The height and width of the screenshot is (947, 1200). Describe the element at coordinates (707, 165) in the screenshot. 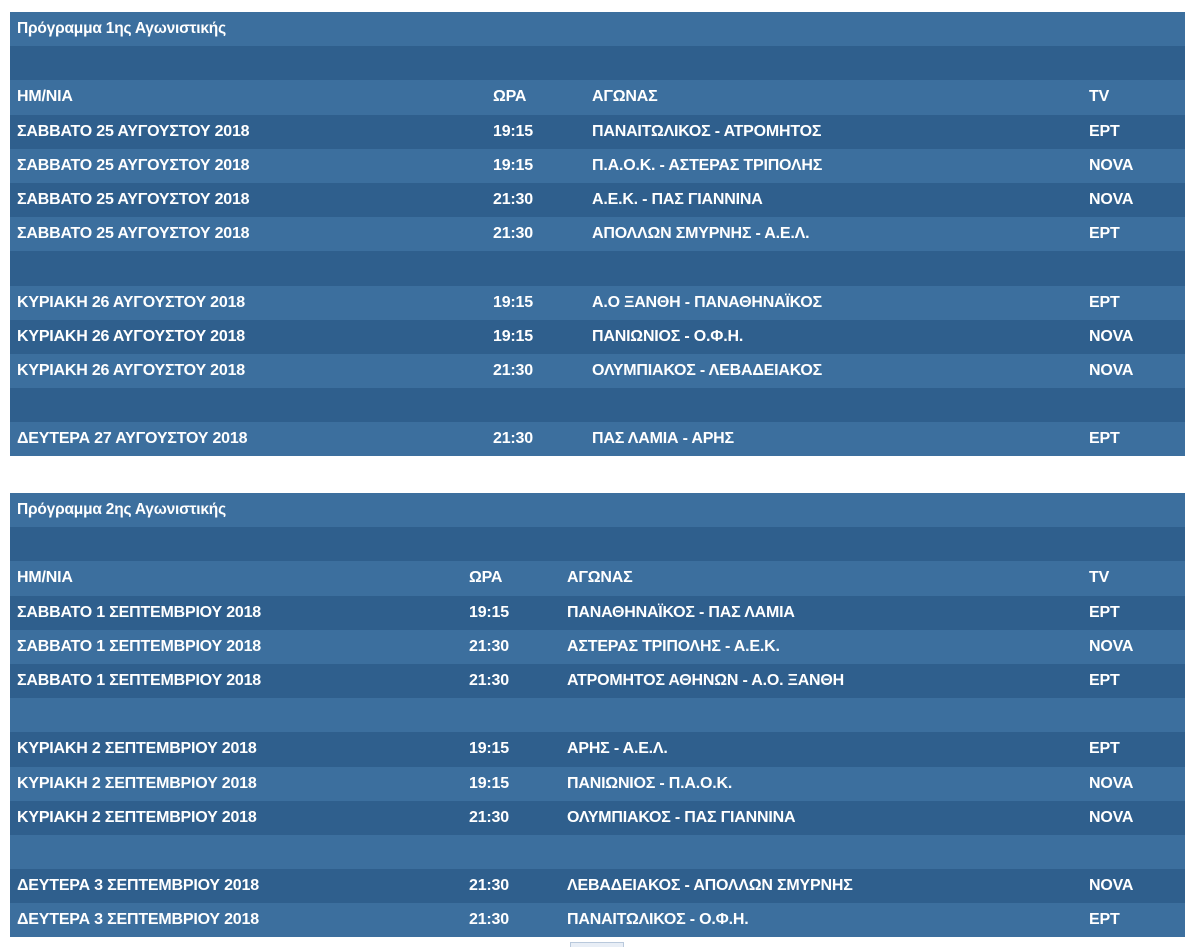

I see `match-fixture: Π.Α.Ο.Κ. - ΑΣΤΕΡΑΣ ΤΡΙΠΟΛΗΣ` at that location.